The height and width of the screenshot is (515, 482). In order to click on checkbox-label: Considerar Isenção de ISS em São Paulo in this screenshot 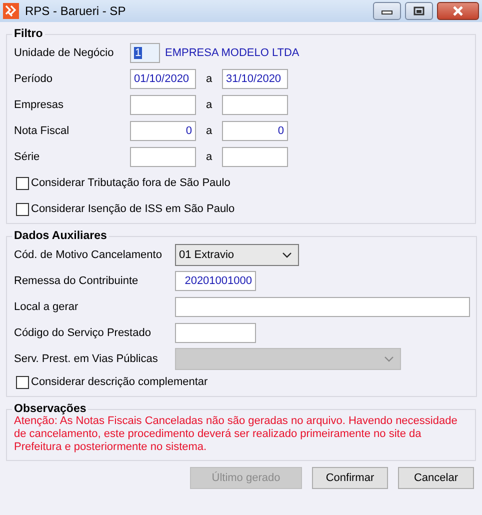, I will do `click(133, 209)`.